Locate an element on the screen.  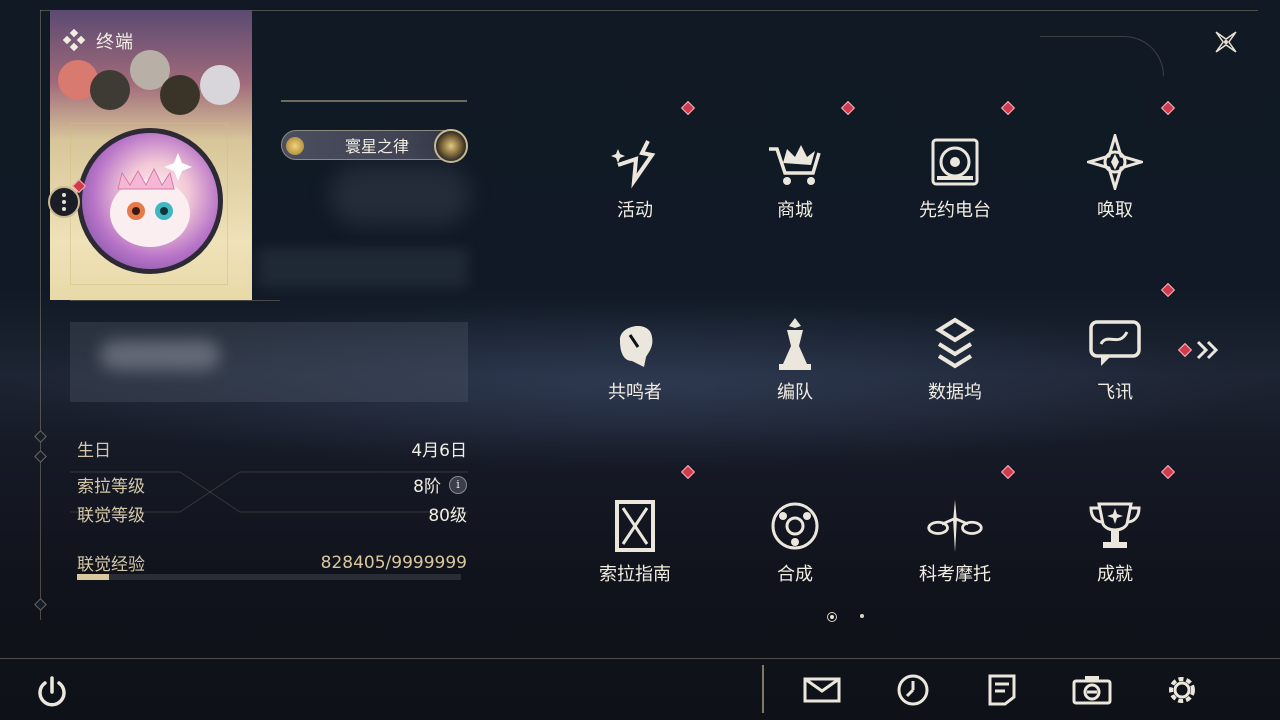
power-button is located at coordinates (52, 692).